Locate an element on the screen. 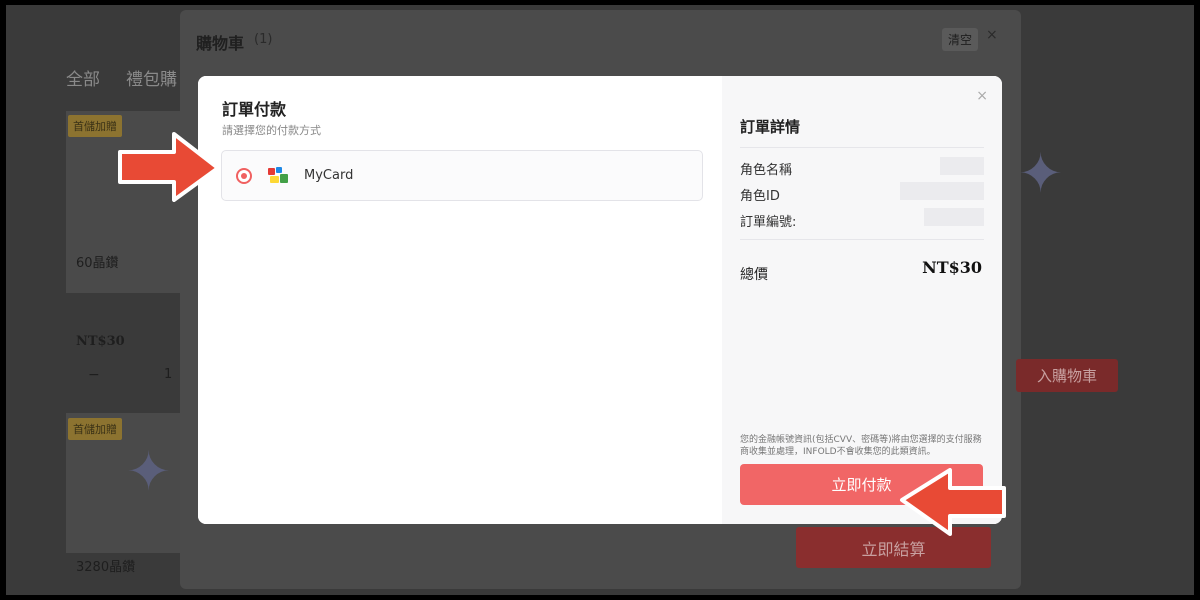  pay-now-label: 立即付款 is located at coordinates (861, 485).